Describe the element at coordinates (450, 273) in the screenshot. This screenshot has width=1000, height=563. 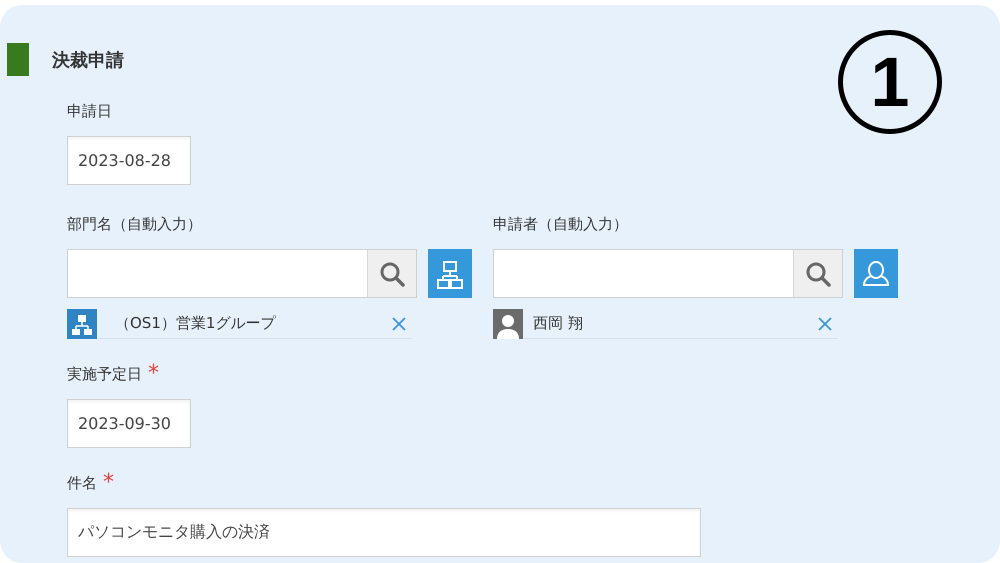
I see `org-chart-button` at that location.